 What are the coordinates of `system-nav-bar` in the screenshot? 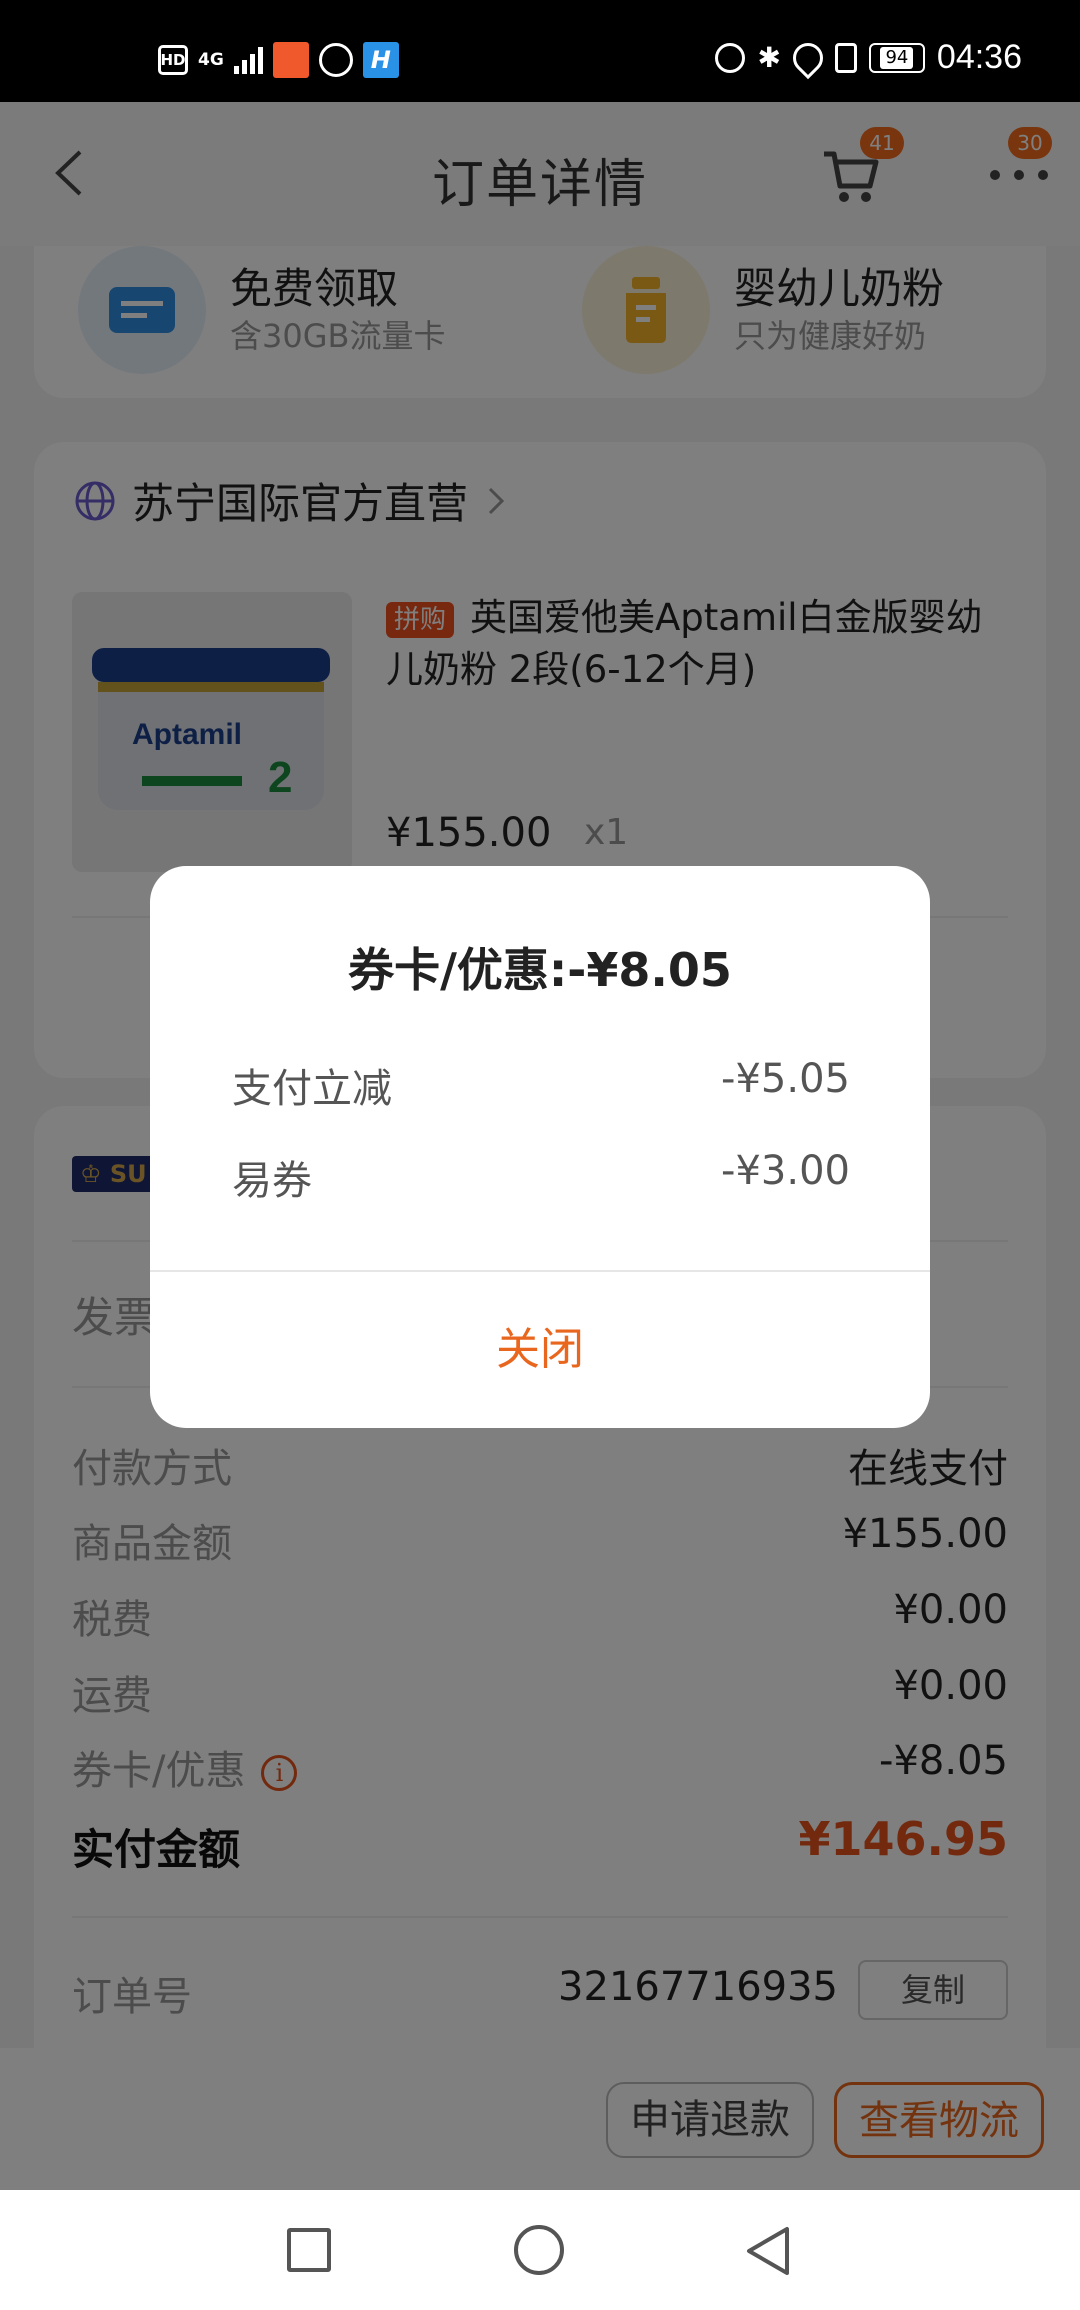 It's located at (540, 2250).